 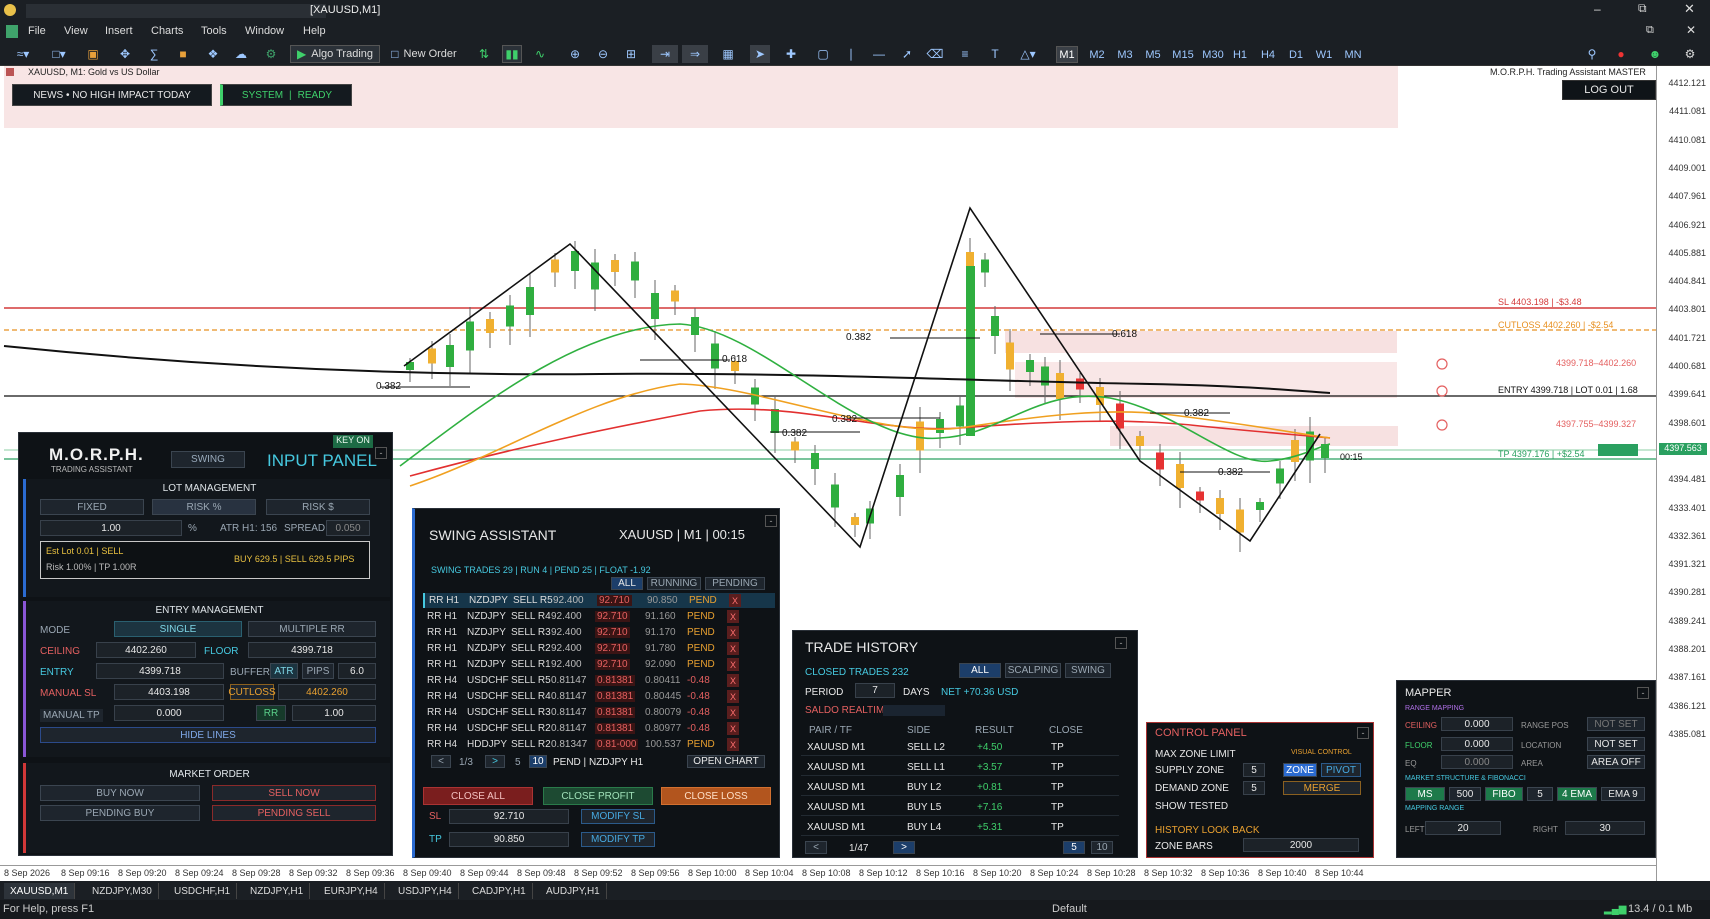 What do you see at coordinates (312, 650) in the screenshot?
I see `floor-input: 4399.718` at bounding box center [312, 650].